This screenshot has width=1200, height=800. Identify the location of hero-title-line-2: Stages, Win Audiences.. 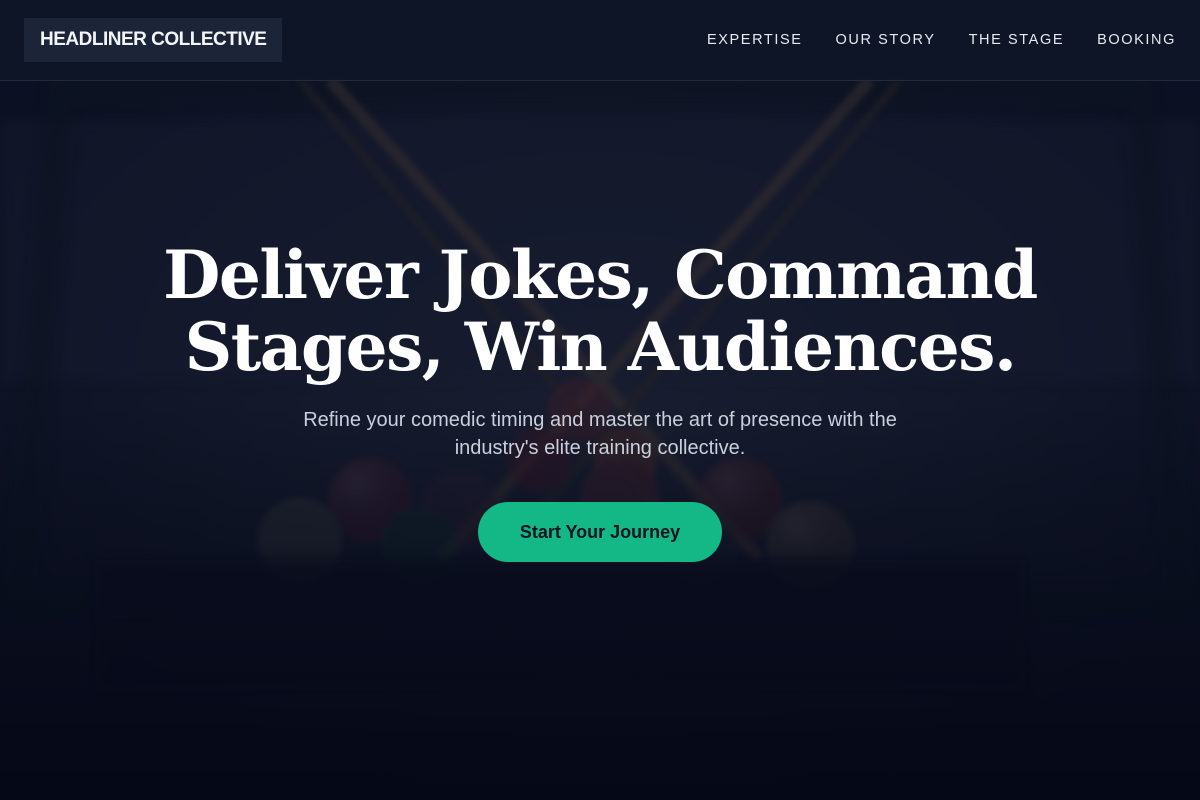
(600, 347).